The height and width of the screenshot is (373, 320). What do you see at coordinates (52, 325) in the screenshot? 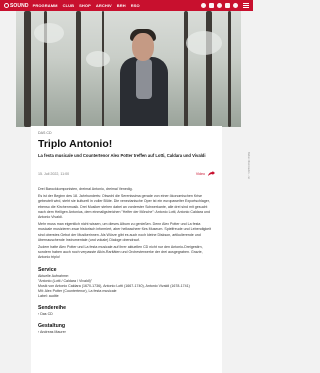
I see `gestaltung-heading: Gestaltung` at bounding box center [52, 325].